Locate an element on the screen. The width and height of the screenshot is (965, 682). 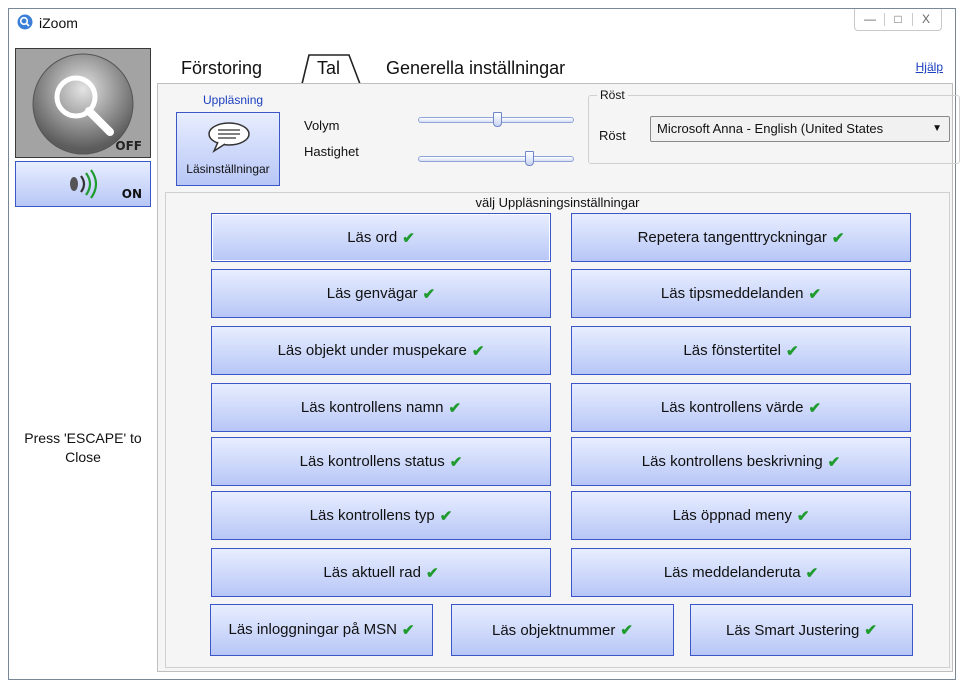
option-button: Läs kontrollens status ✔ is located at coordinates (381, 461).